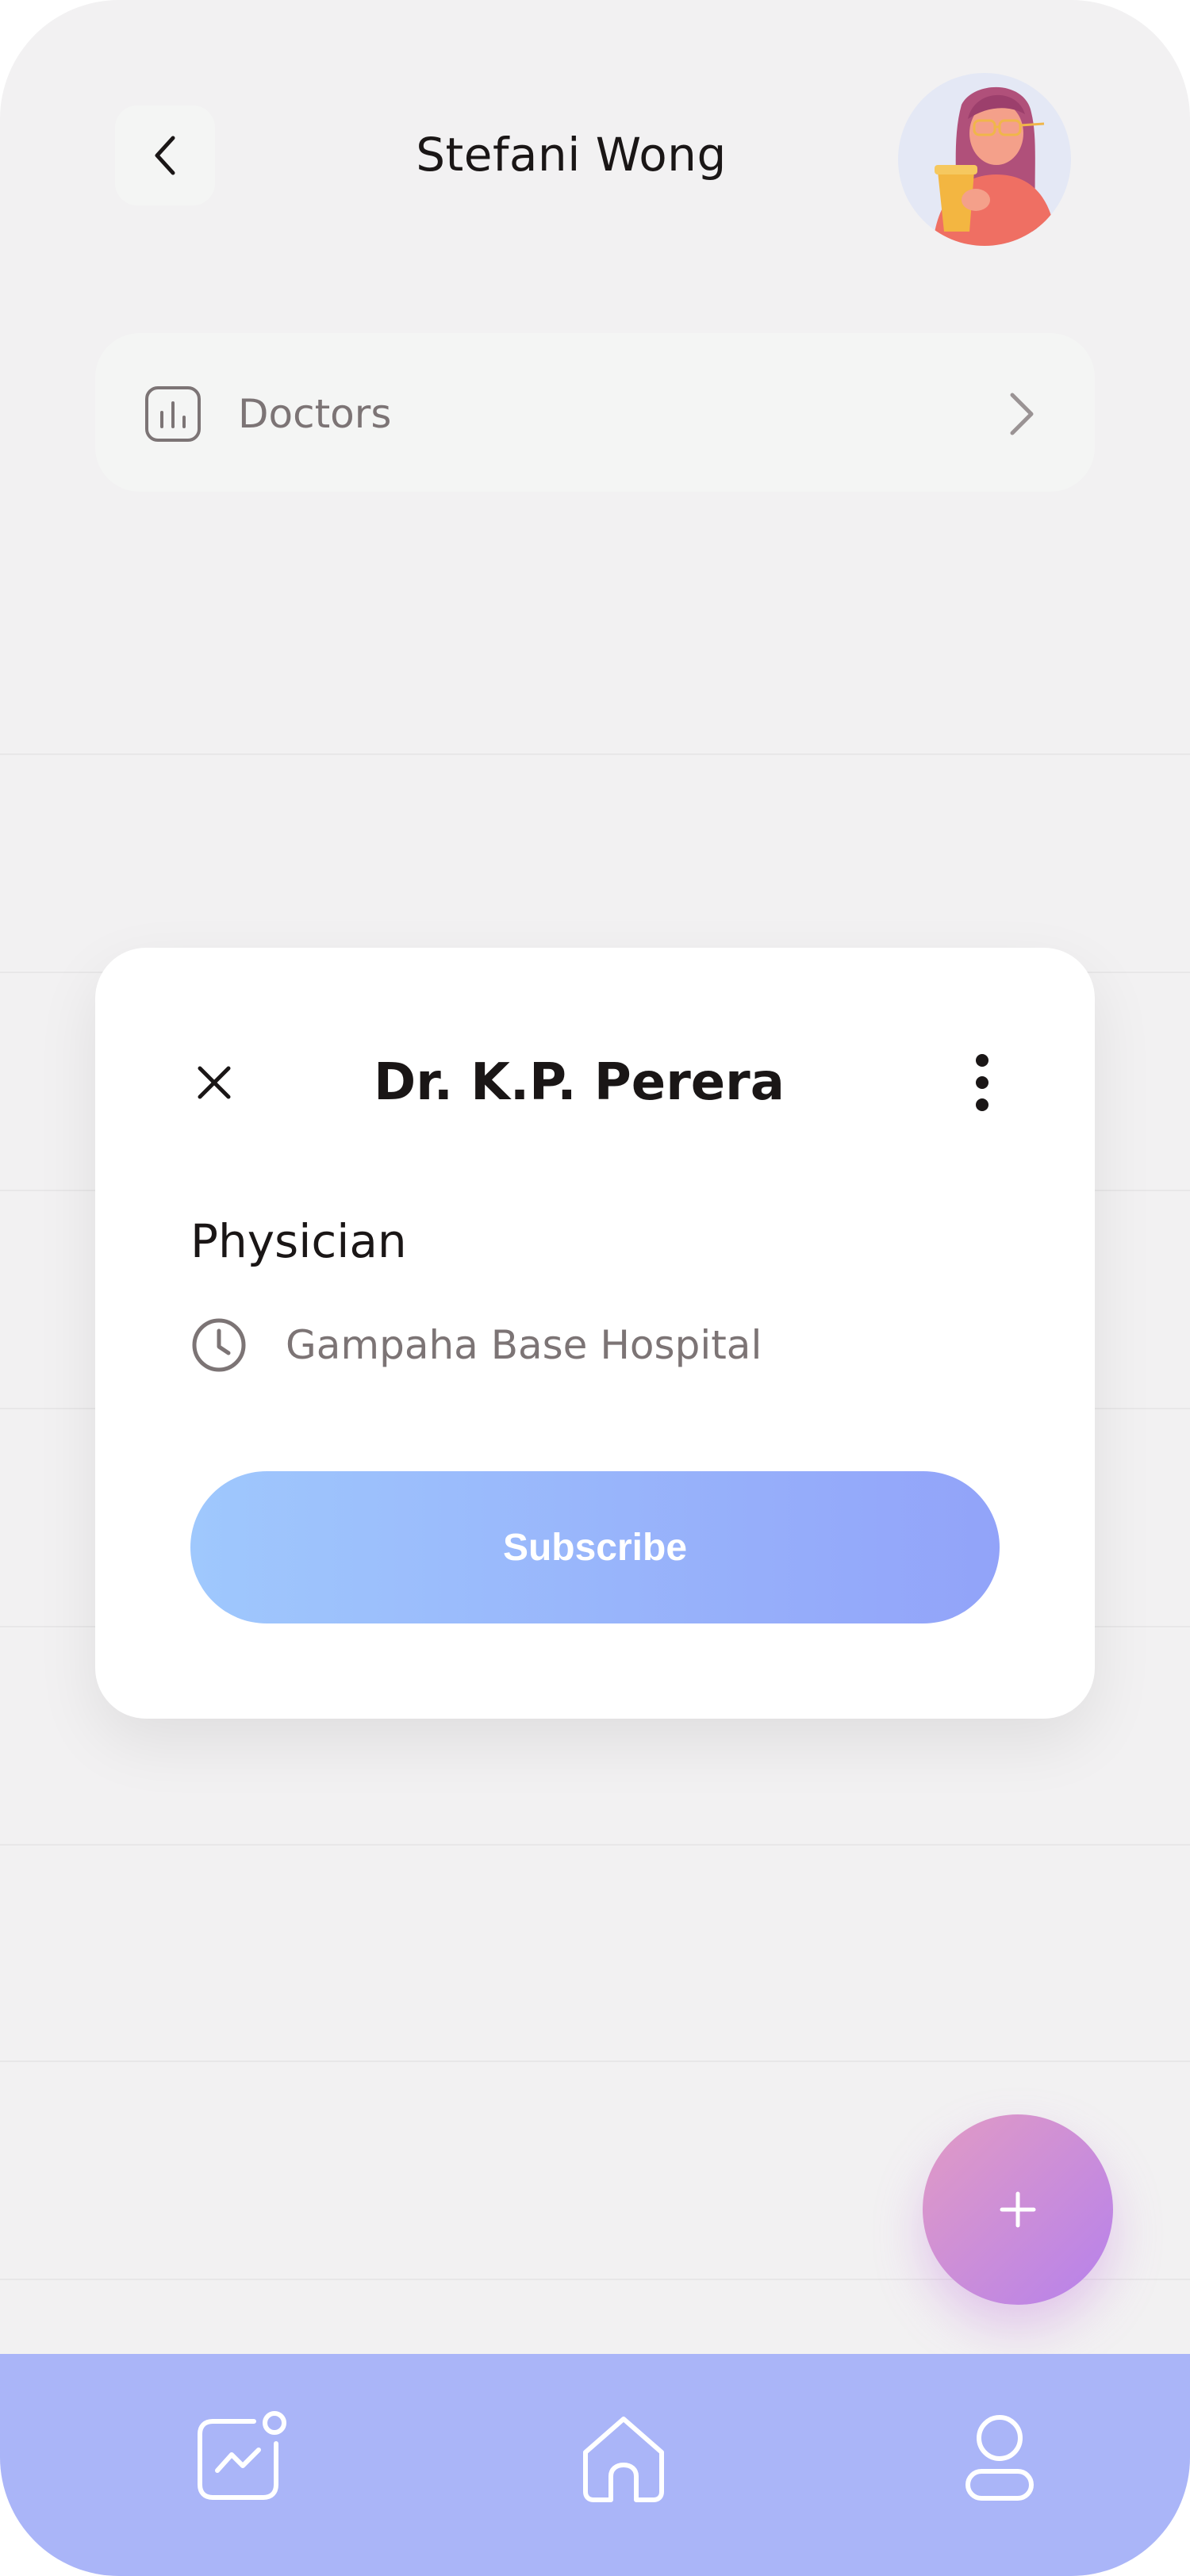 The width and height of the screenshot is (1190, 2576). What do you see at coordinates (524, 1345) in the screenshot?
I see `doctor-hospital: Gampaha Base Hospital` at bounding box center [524, 1345].